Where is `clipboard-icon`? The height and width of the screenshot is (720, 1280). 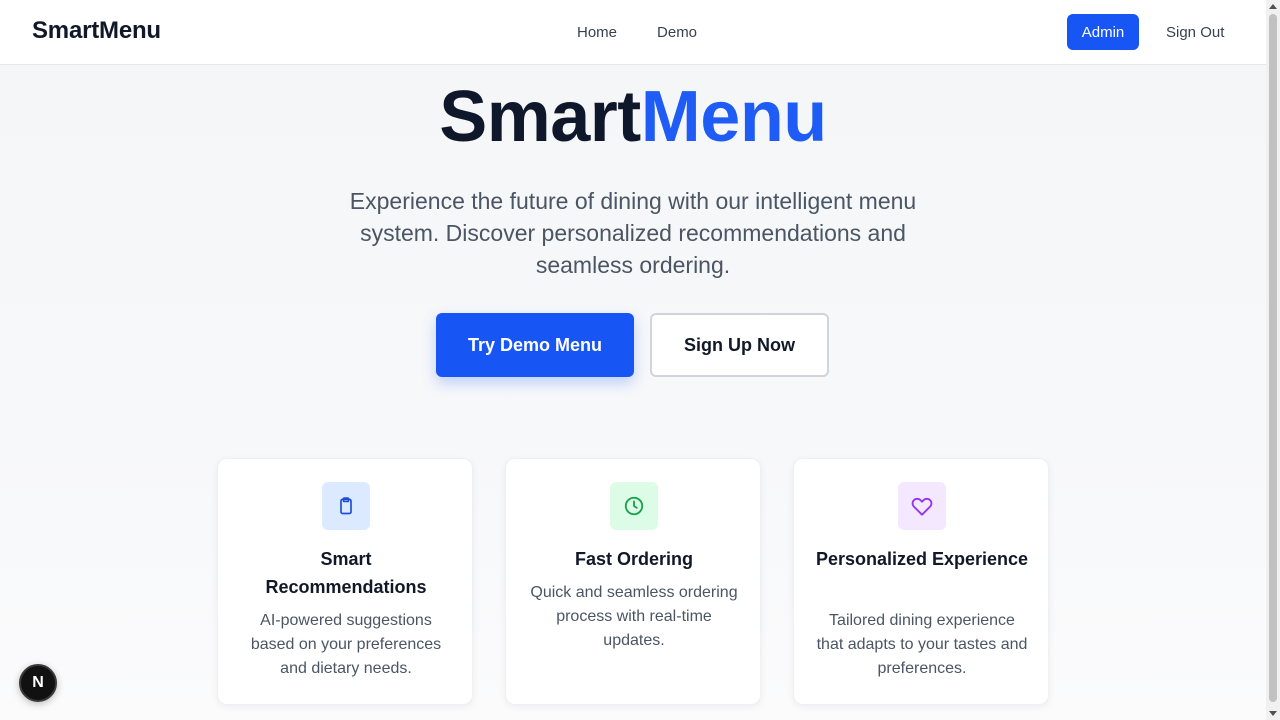 clipboard-icon is located at coordinates (346, 506).